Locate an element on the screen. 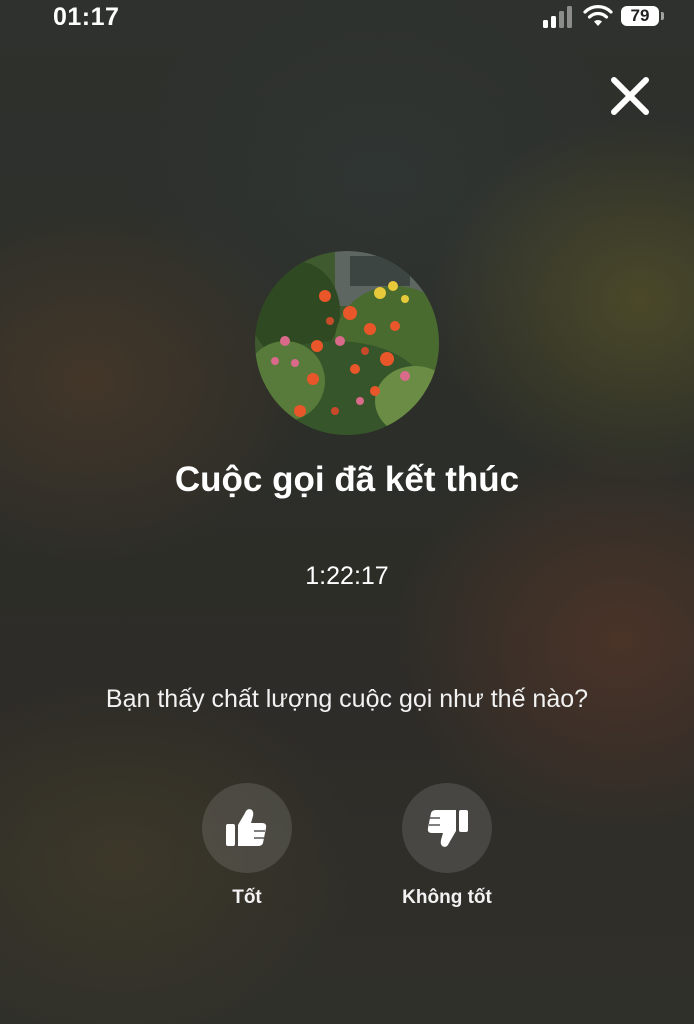 The image size is (694, 1024). cellular-signal-icon is located at coordinates (560, 17).